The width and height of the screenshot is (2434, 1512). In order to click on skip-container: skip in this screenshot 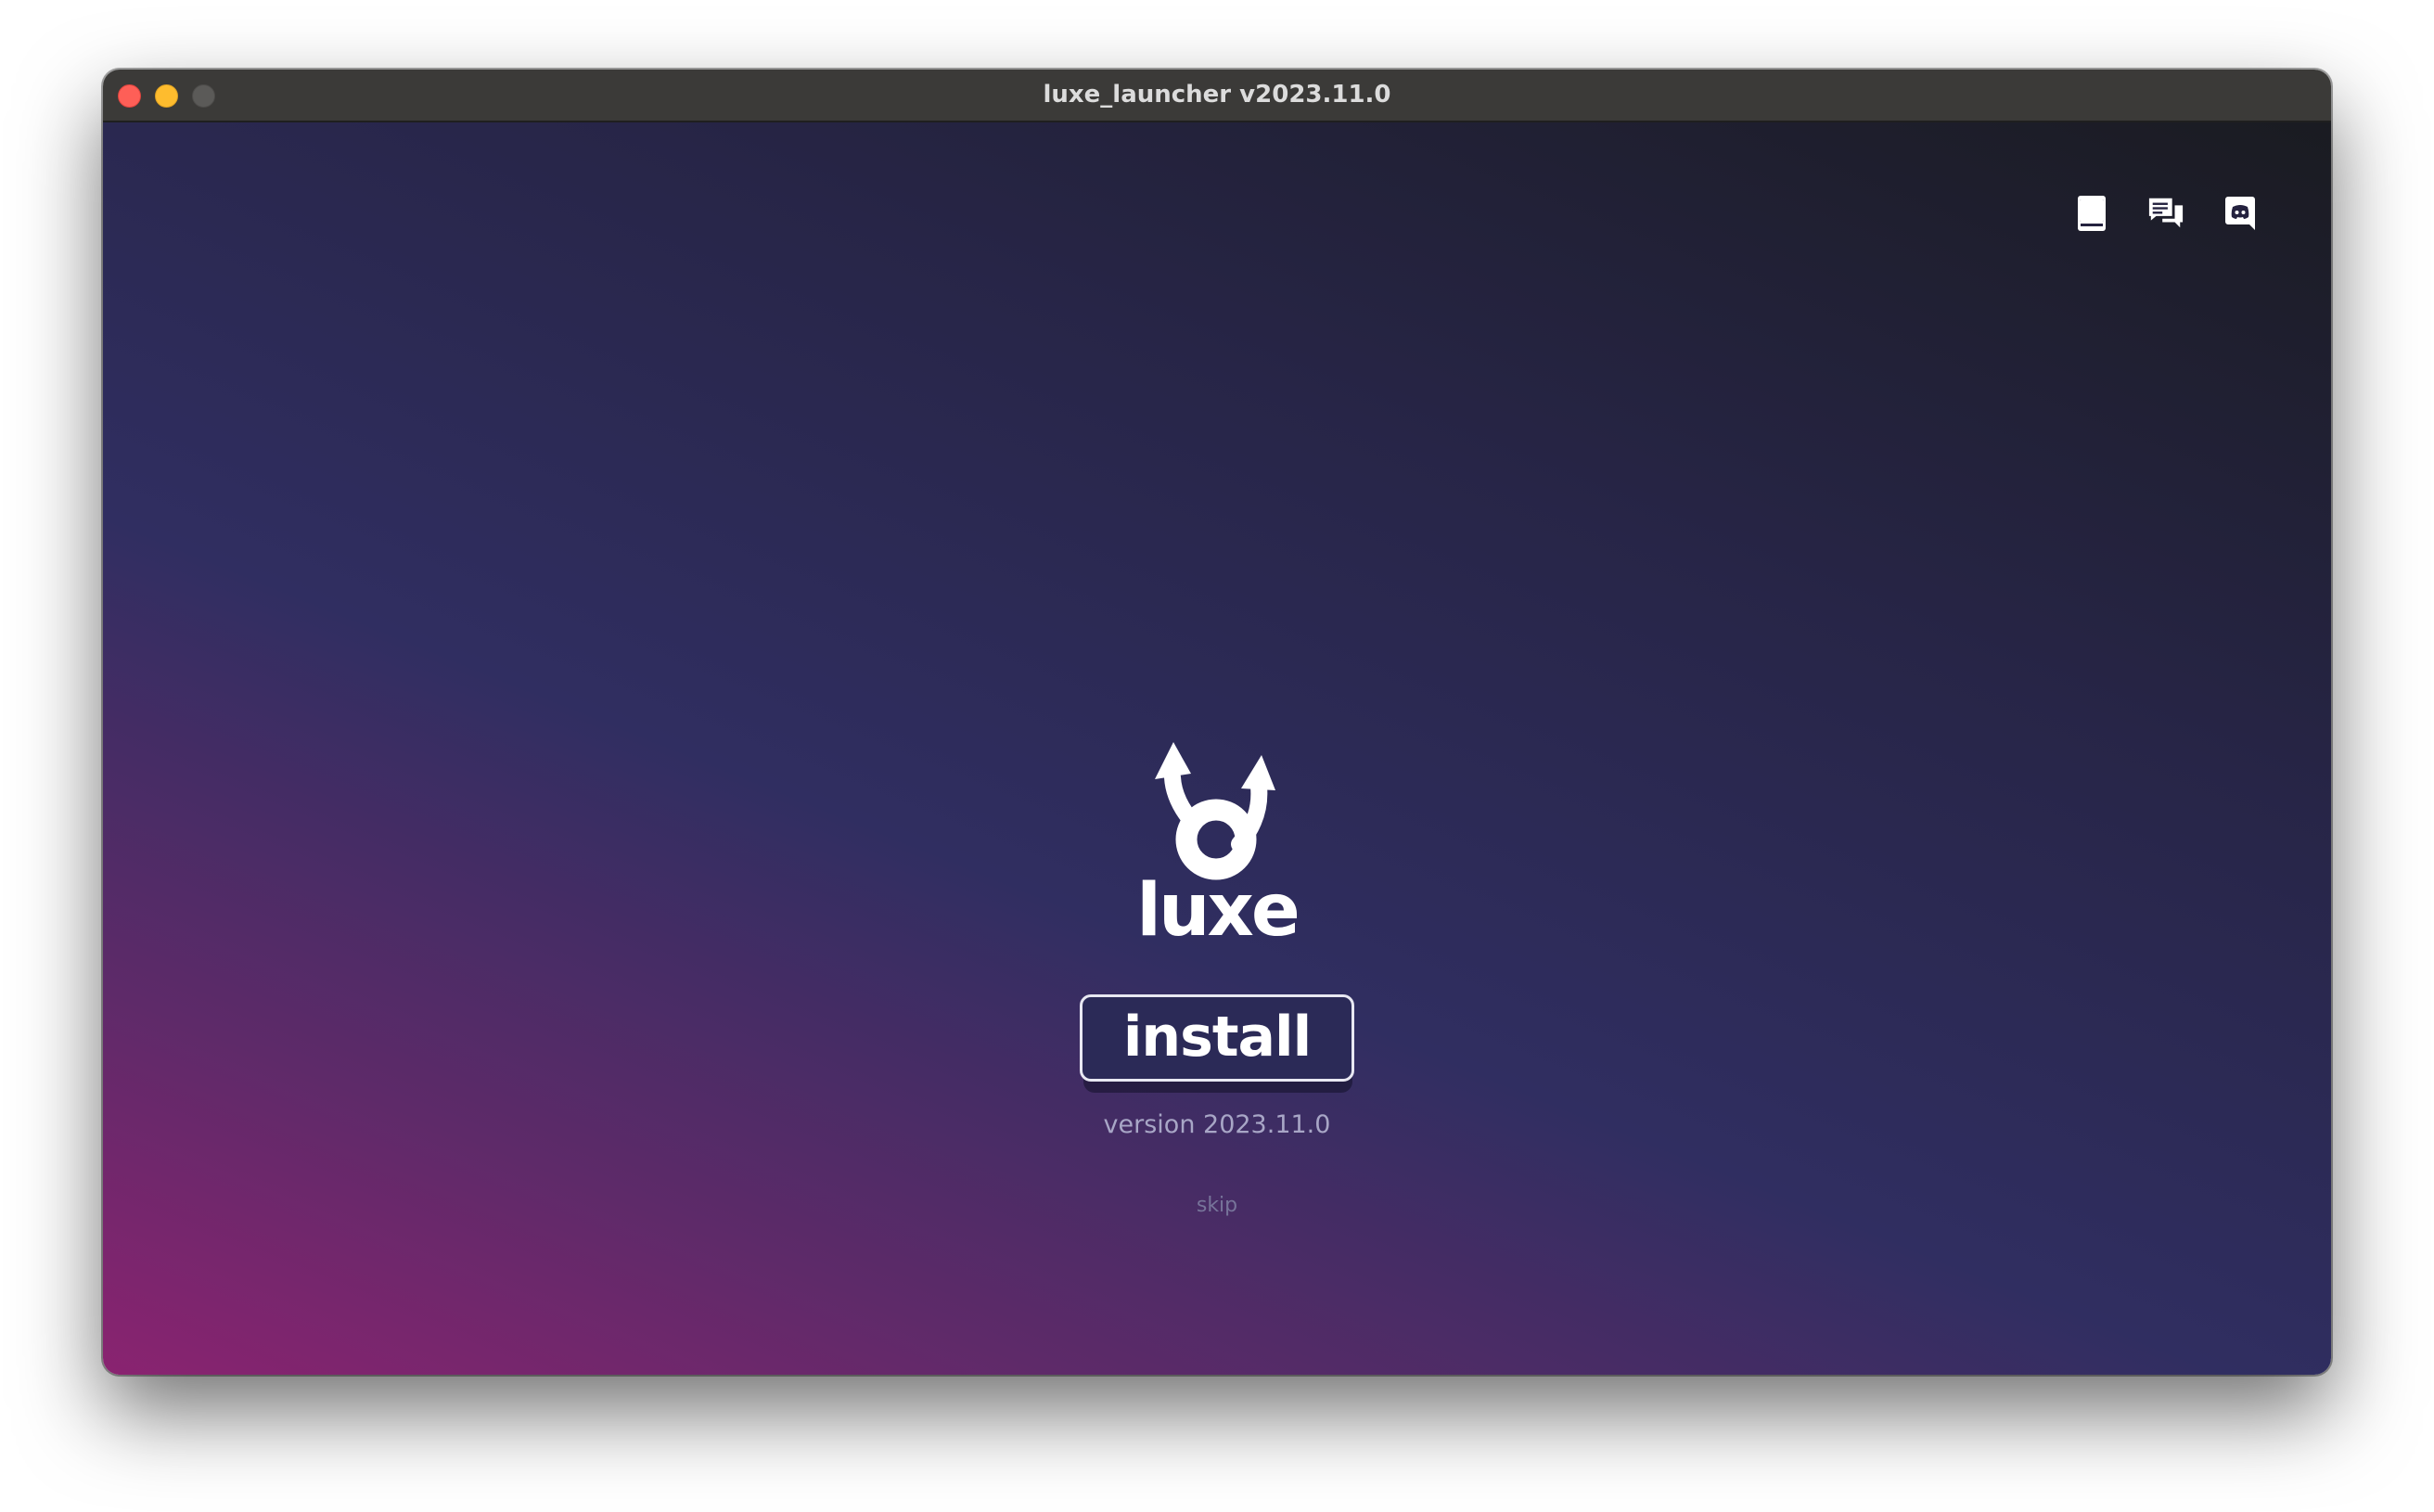, I will do `click(1217, 1206)`.